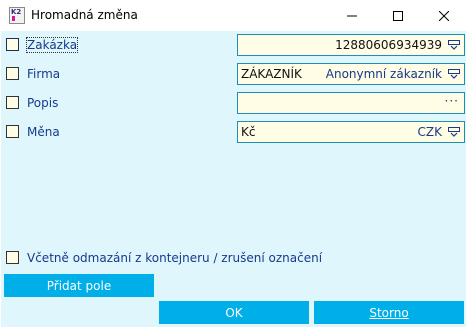  I want to click on field-firma-code: ZÁKAZNÍK, so click(271, 74).